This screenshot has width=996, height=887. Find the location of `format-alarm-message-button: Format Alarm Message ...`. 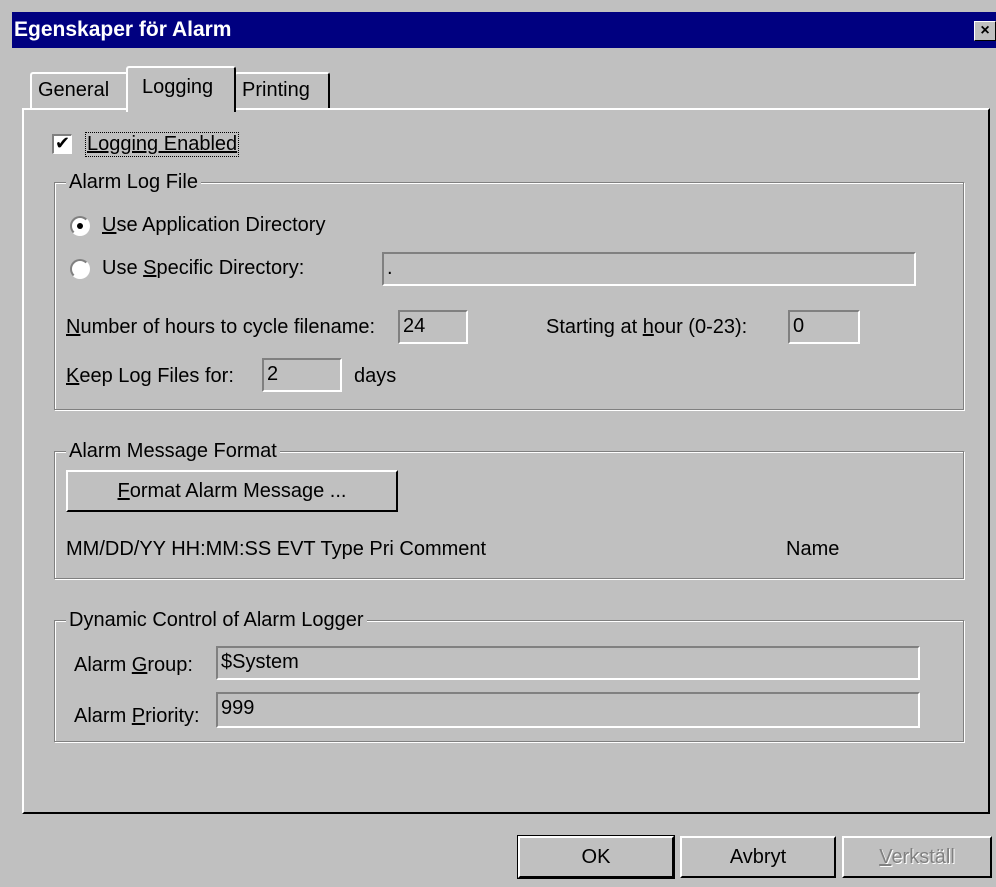

format-alarm-message-button: Format Alarm Message ... is located at coordinates (232, 491).